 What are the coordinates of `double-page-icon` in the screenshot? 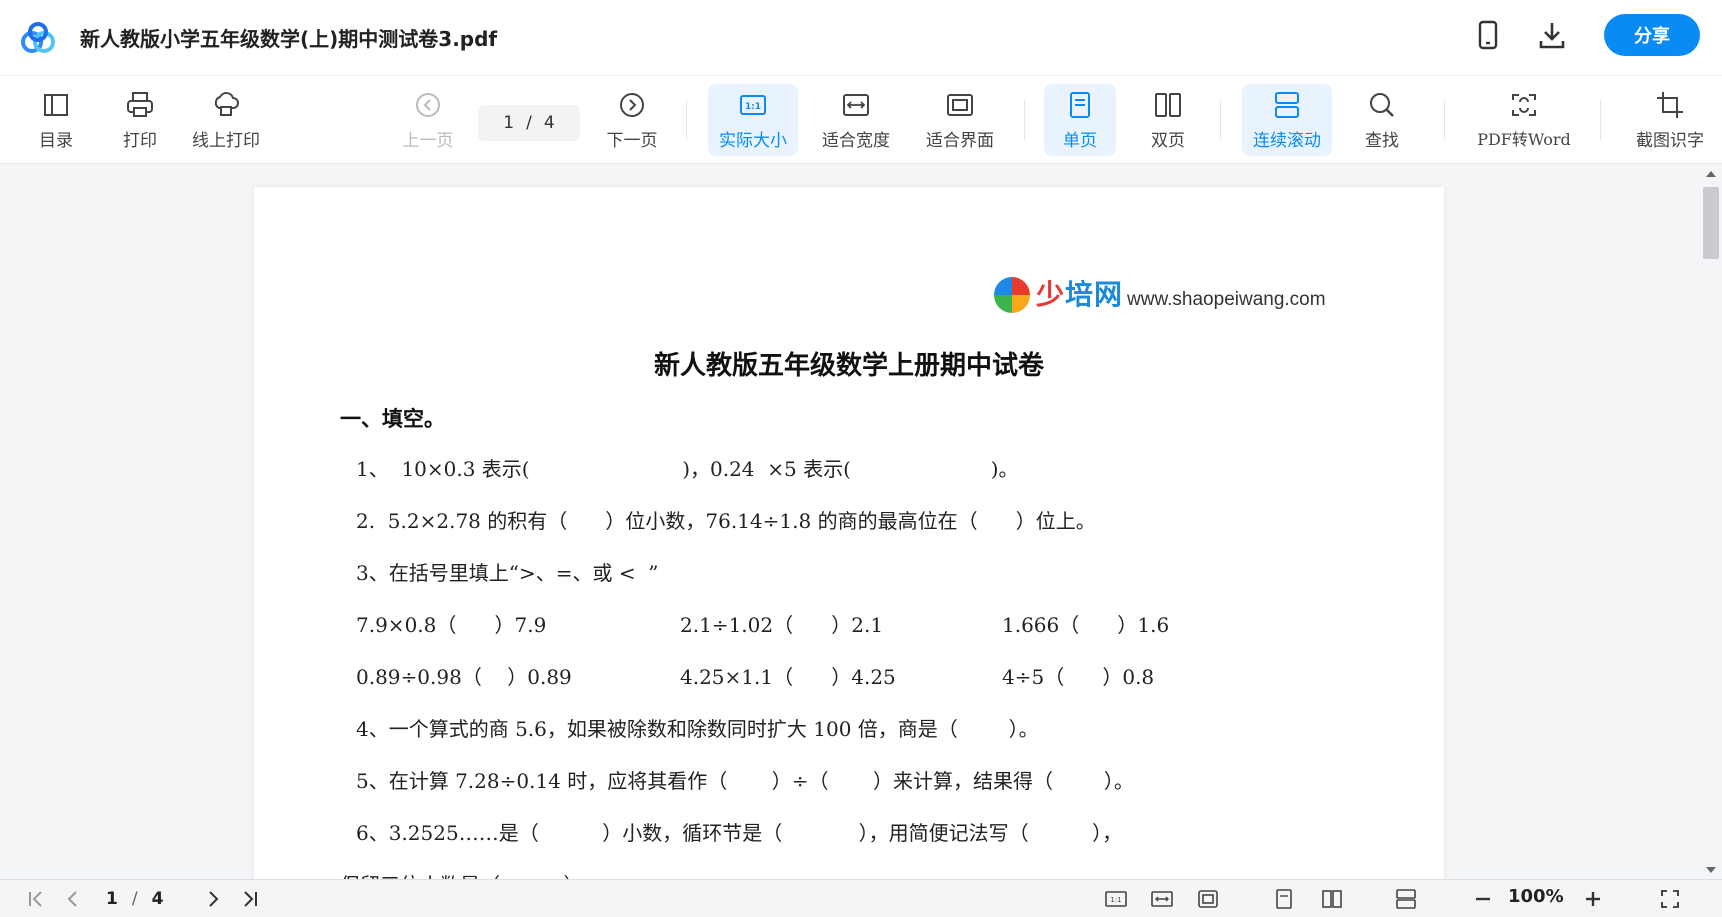 It's located at (1168, 104).